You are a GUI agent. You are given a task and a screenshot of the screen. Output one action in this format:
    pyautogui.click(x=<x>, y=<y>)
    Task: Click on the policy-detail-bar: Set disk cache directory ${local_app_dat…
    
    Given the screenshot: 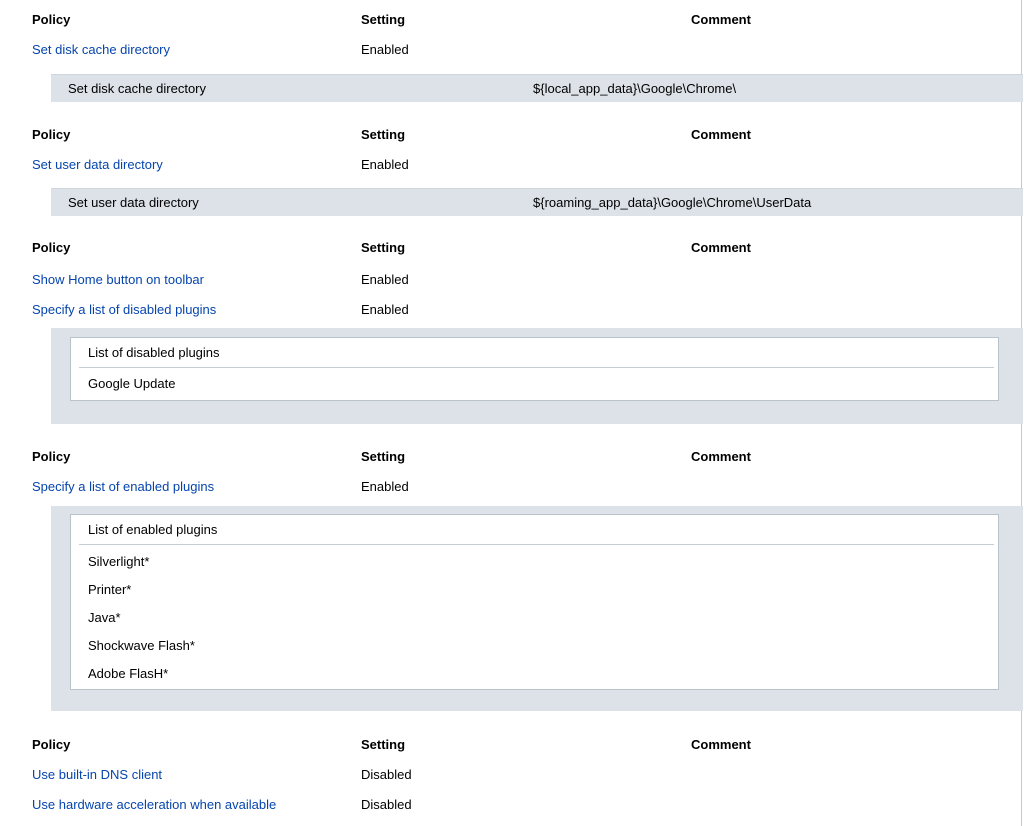 What is the action you would take?
    pyautogui.click(x=537, y=88)
    